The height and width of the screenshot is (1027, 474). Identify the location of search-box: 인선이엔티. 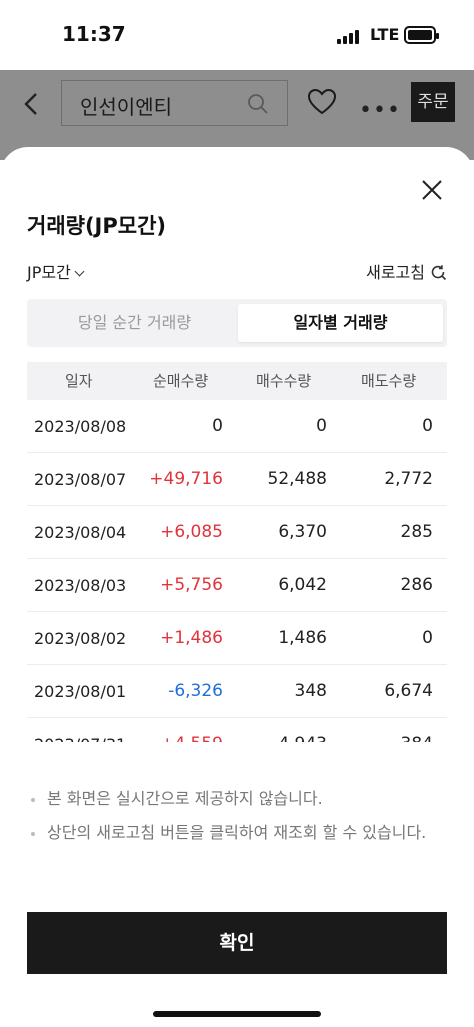
(174, 103).